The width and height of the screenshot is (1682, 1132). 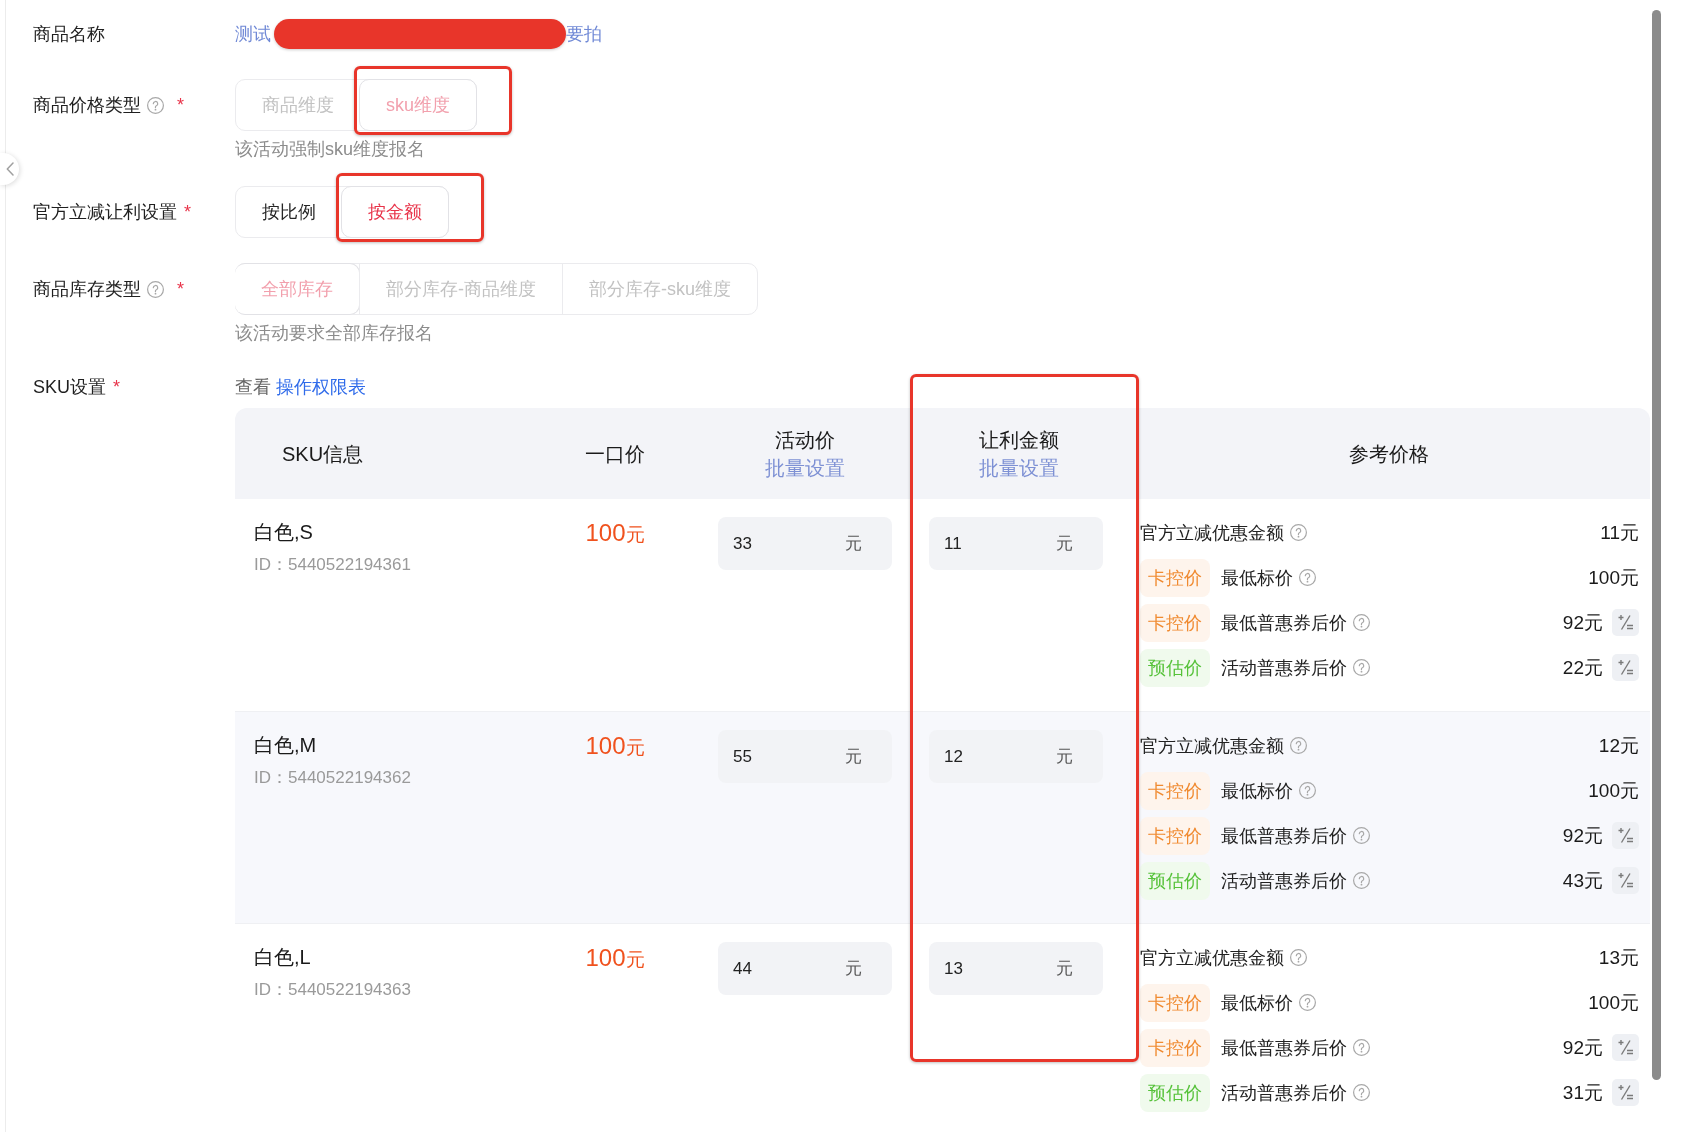 I want to click on reference-value: 22元, so click(x=1582, y=667).